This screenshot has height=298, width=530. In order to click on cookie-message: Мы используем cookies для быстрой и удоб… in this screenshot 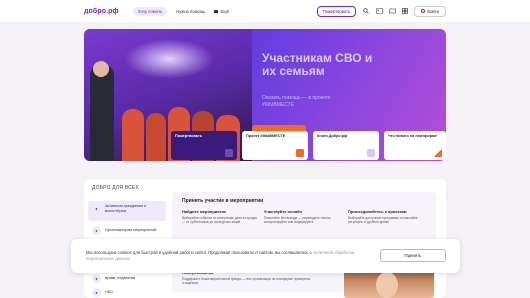, I will do `click(199, 252)`.